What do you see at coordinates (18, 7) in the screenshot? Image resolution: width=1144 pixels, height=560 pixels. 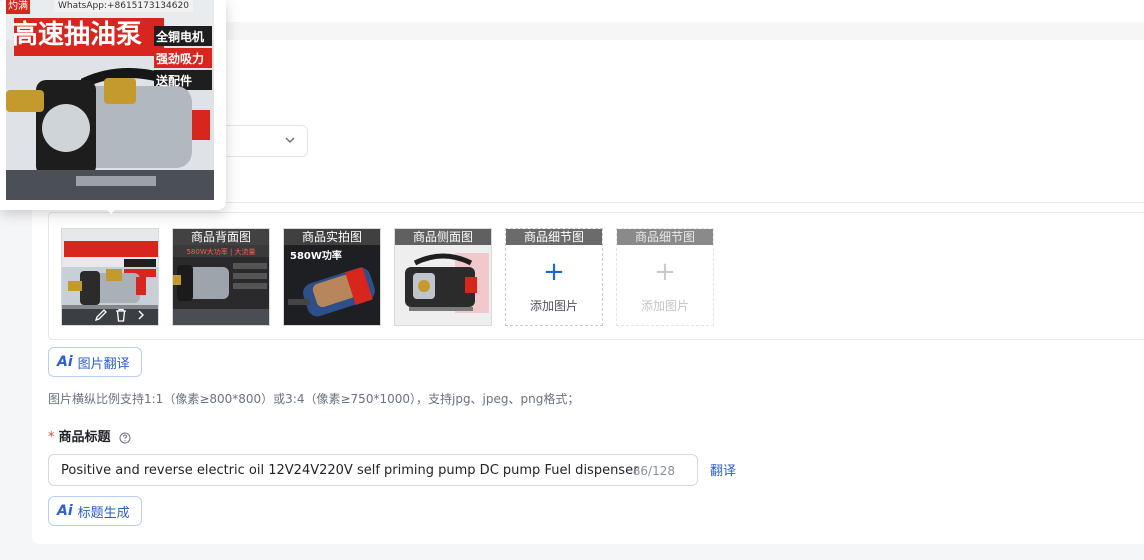 I see `corner-tag: 灼满` at bounding box center [18, 7].